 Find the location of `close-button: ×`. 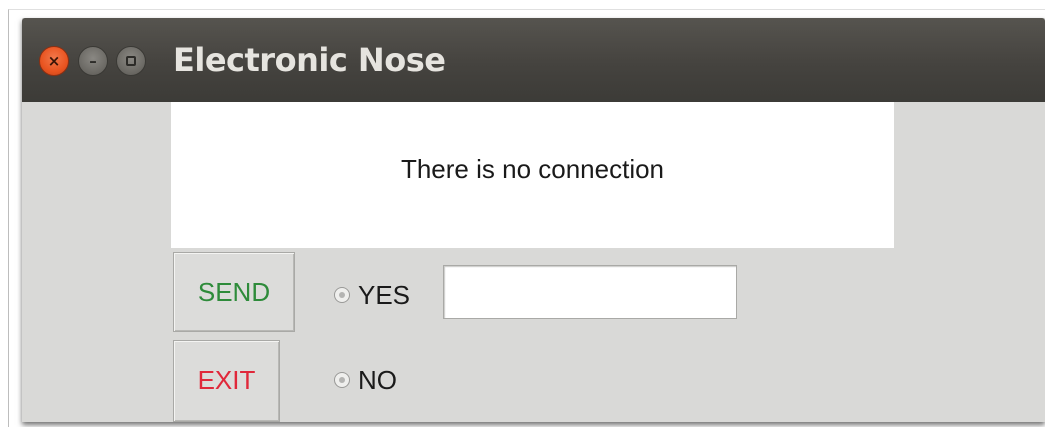

close-button: × is located at coordinates (54, 61).